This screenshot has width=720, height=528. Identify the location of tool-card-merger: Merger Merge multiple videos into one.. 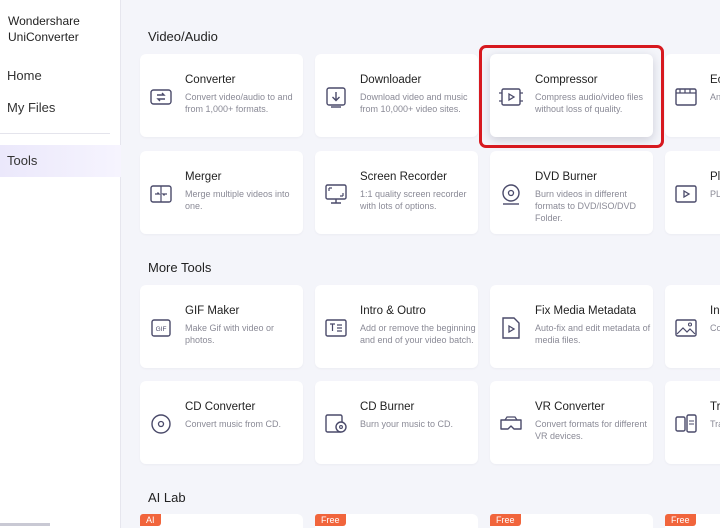
(221, 192).